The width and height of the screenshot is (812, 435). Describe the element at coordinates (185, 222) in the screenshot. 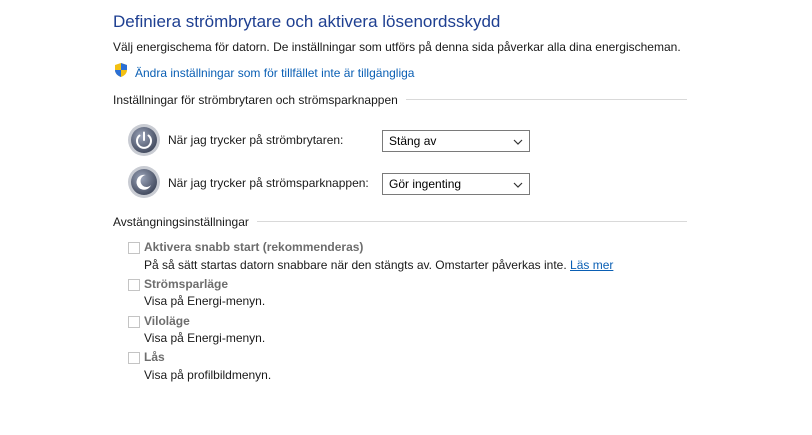

I see `shutdown-section-title: Avstängningsinställningar` at that location.